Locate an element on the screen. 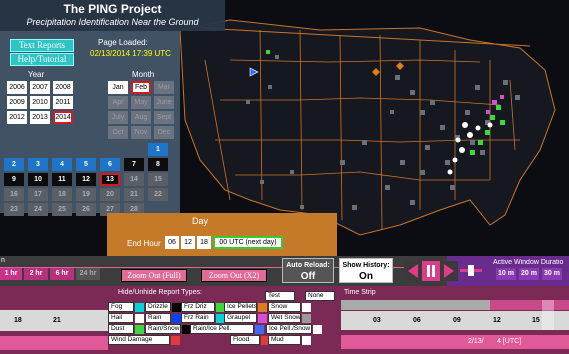  day-23-button: 23 is located at coordinates (14, 209).